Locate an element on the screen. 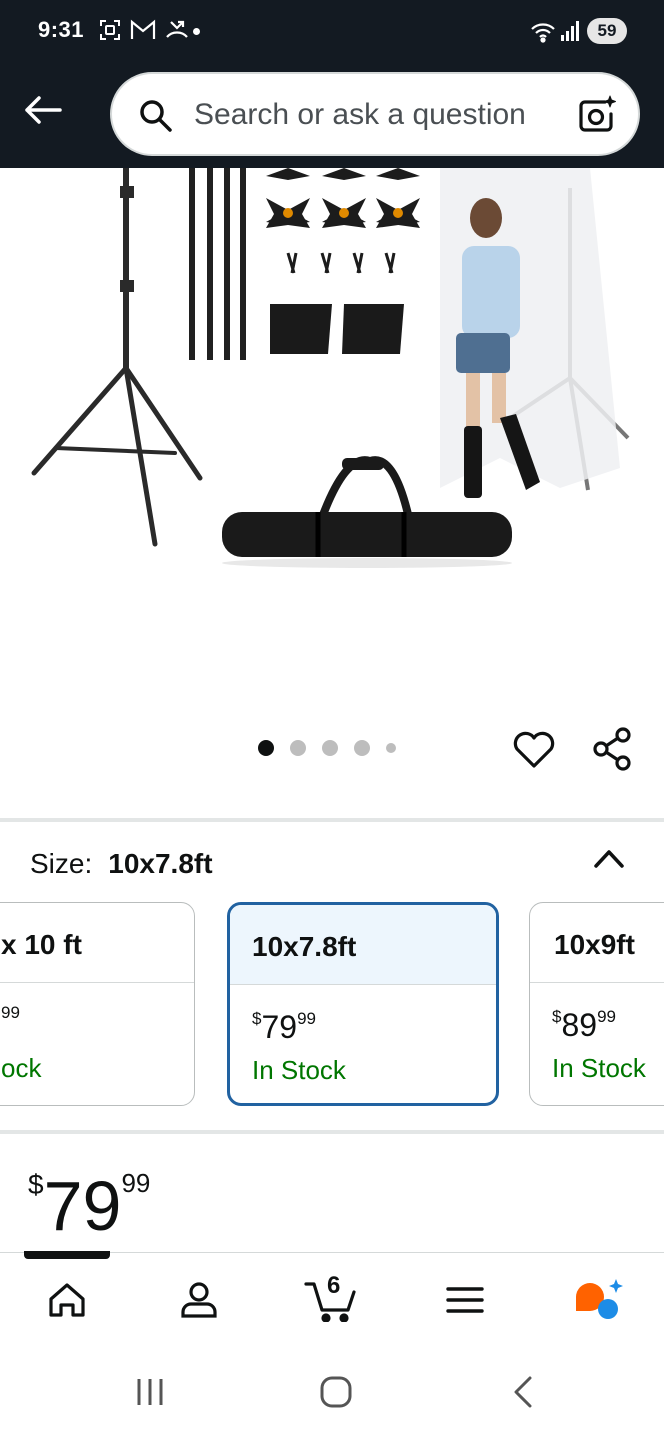 This screenshot has width=664, height=1440. signal-icon is located at coordinates (570, 31).